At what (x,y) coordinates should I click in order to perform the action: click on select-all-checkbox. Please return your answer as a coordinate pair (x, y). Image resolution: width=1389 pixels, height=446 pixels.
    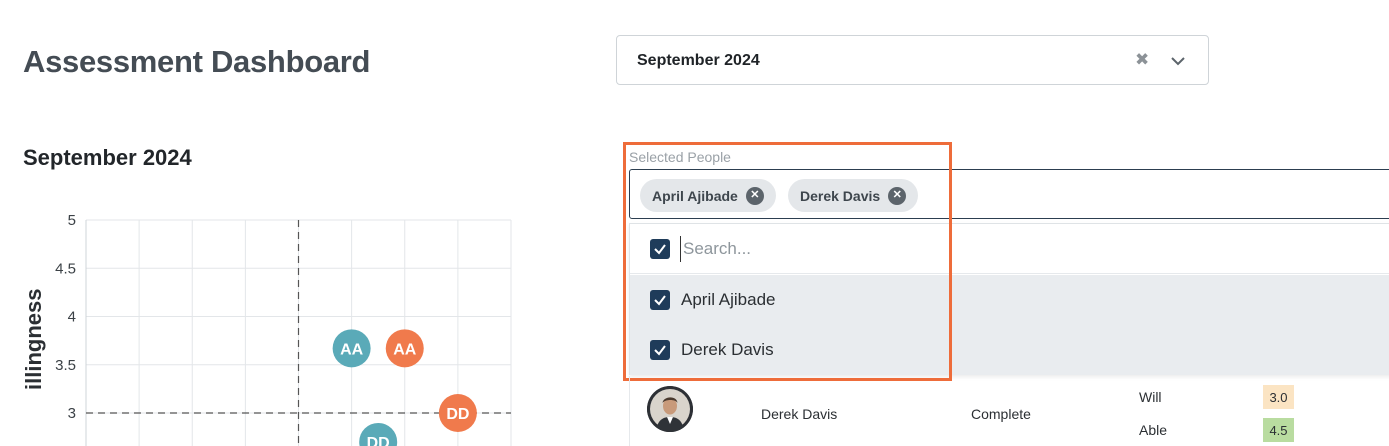
    Looking at the image, I should click on (660, 249).